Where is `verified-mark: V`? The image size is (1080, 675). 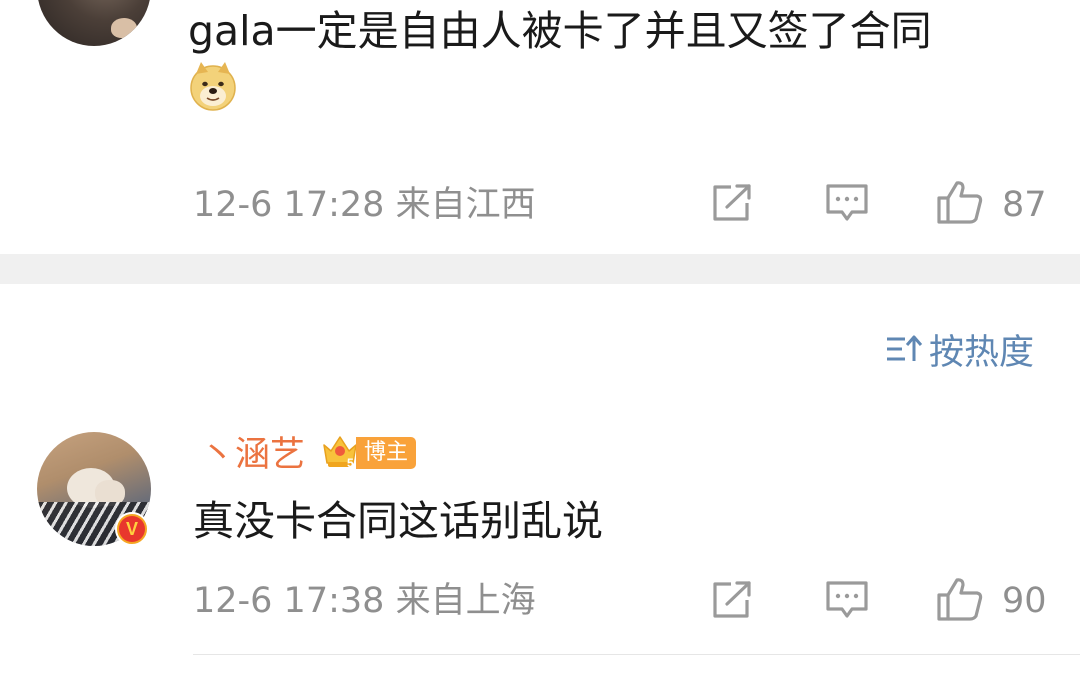
verified-mark: V is located at coordinates (132, 529).